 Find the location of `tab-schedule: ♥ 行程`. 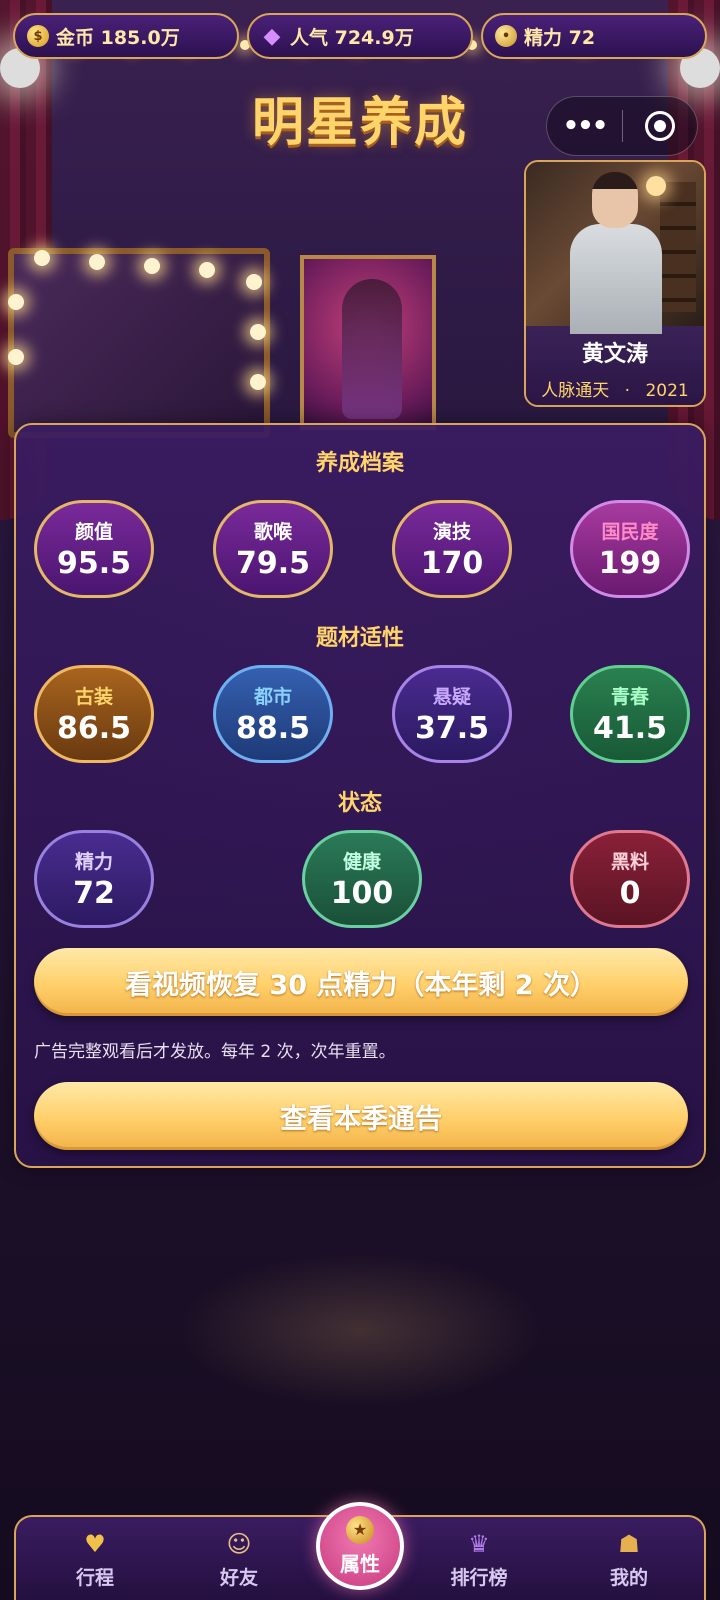

tab-schedule: ♥ 行程 is located at coordinates (95, 1559).